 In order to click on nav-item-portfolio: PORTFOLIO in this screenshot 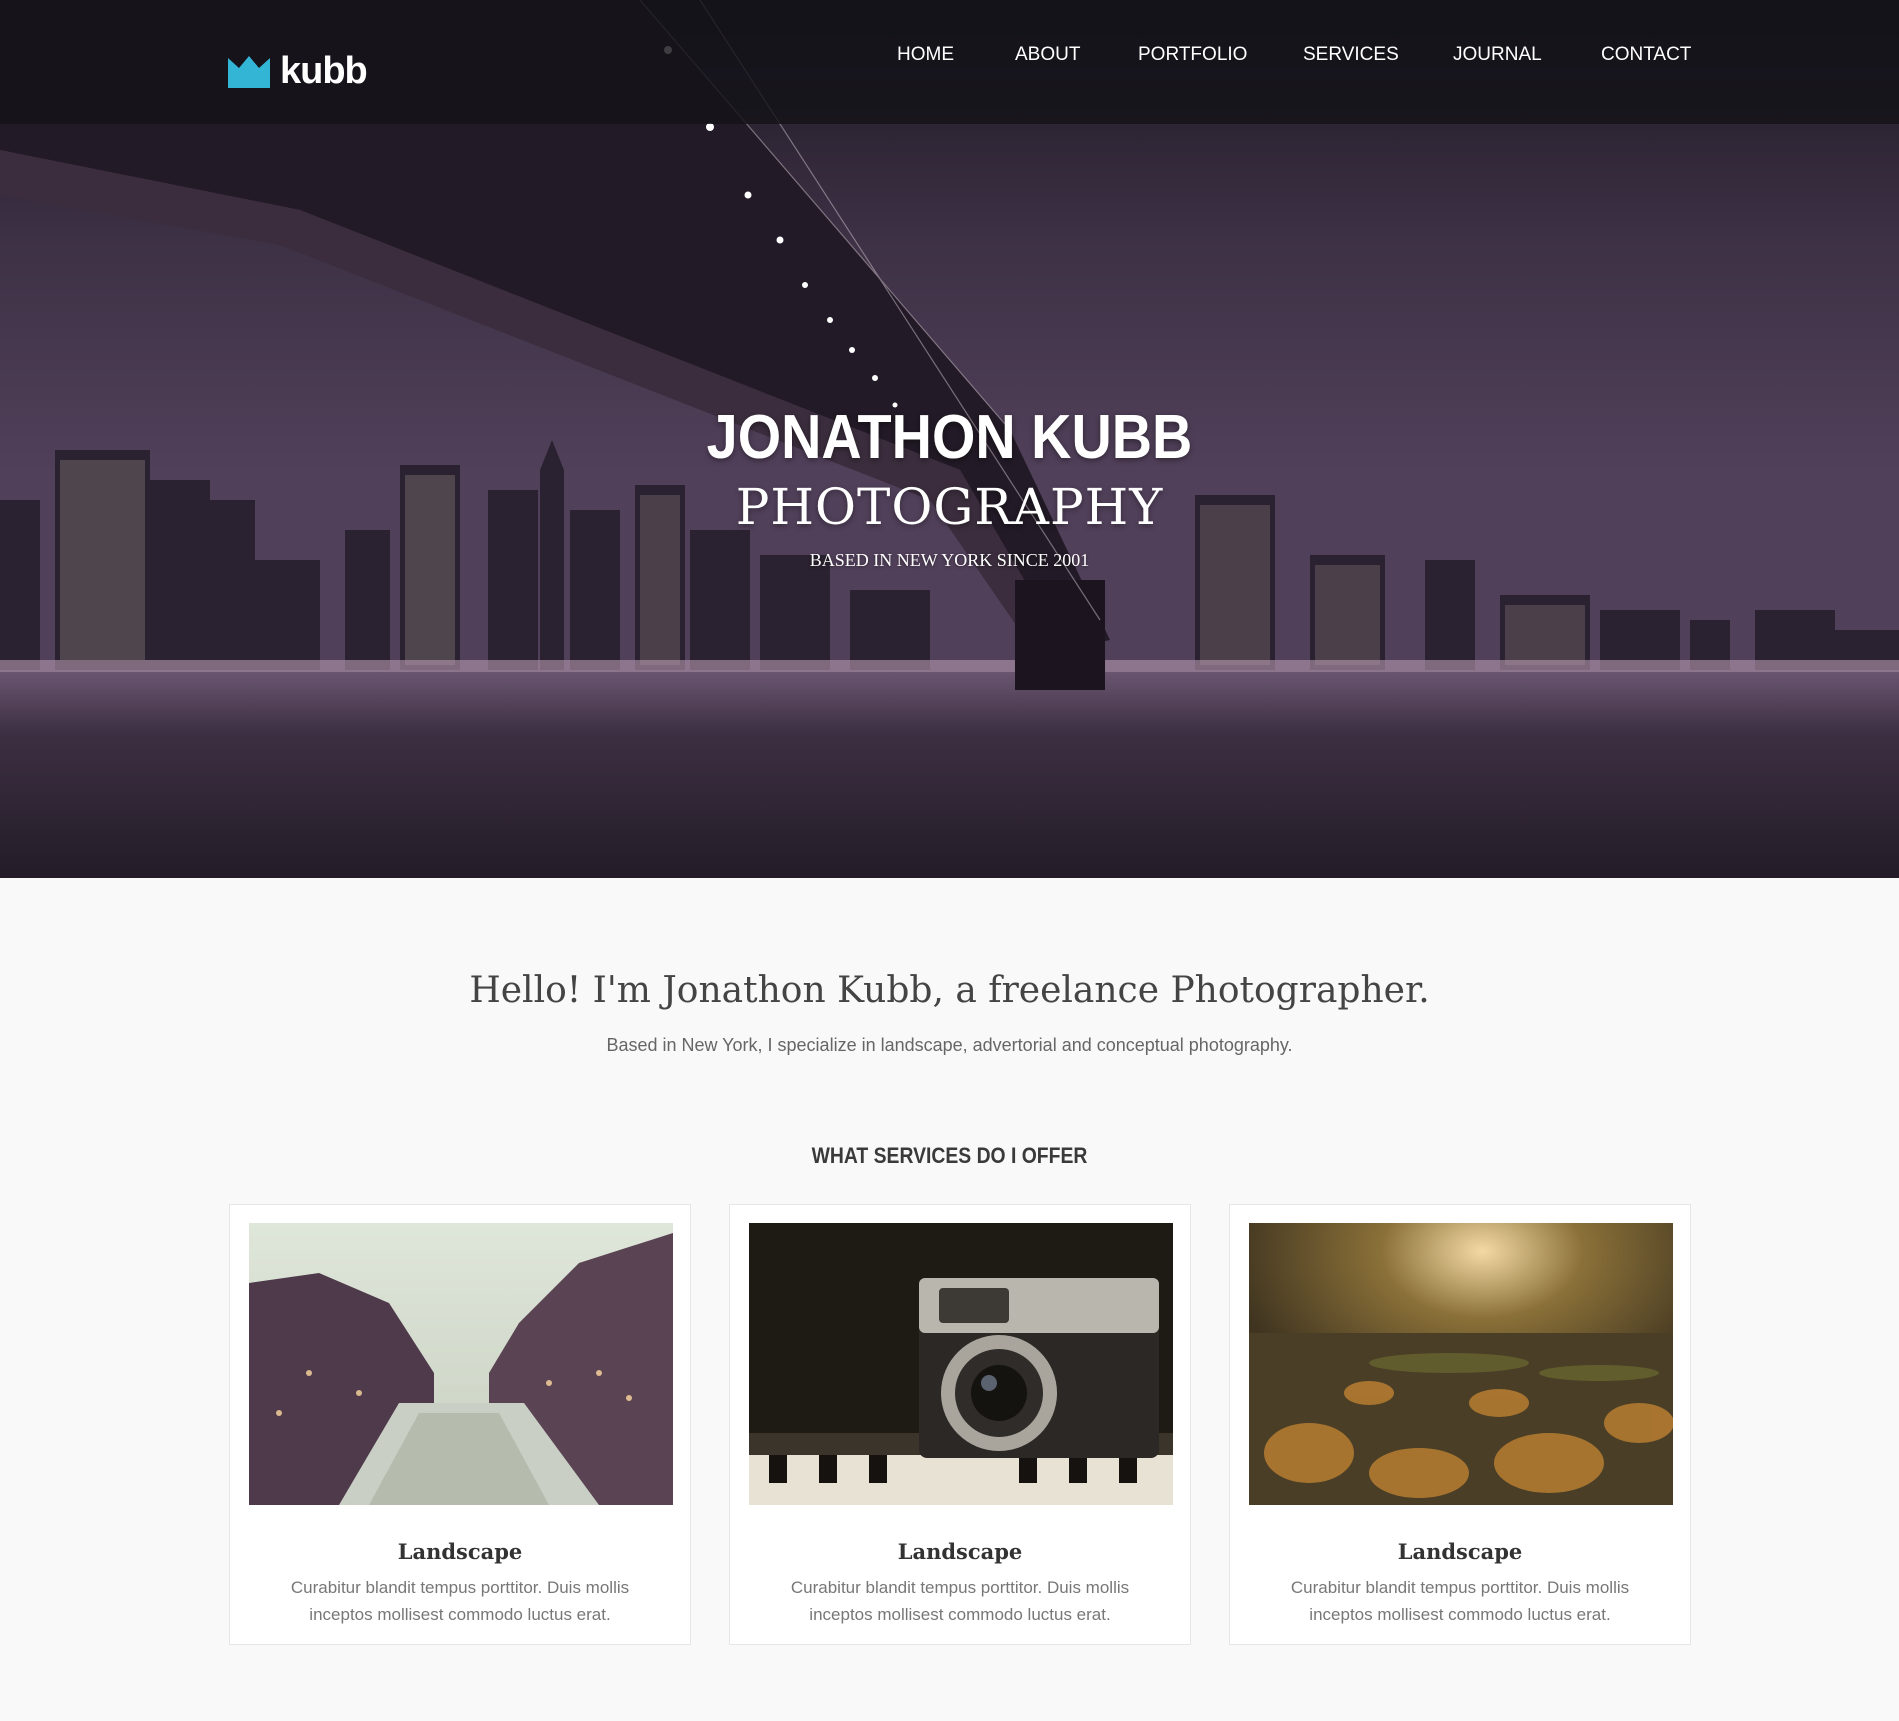, I will do `click(1192, 55)`.